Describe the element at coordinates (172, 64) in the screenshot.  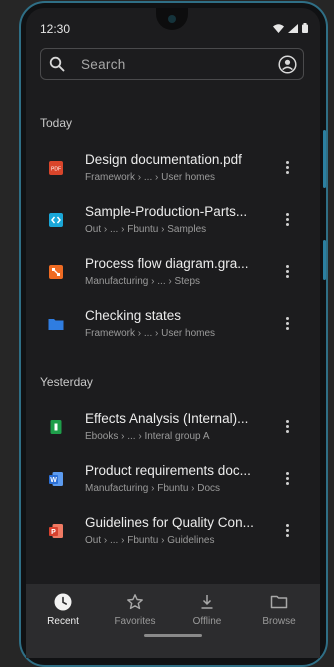
I see `search-bar: Search` at that location.